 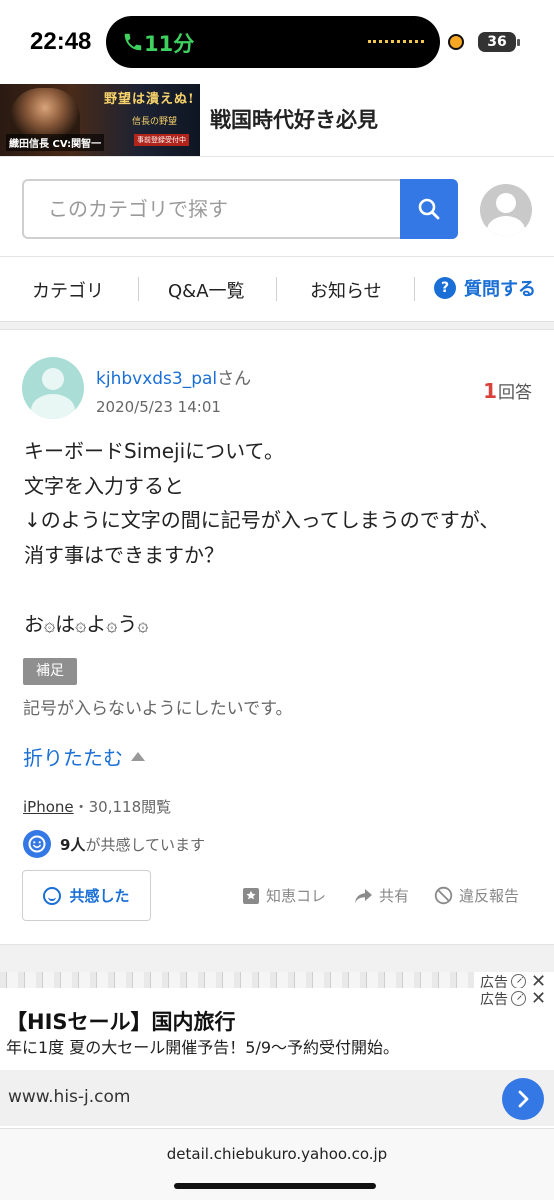 I want to click on phone-call-icon, so click(x=133, y=42).